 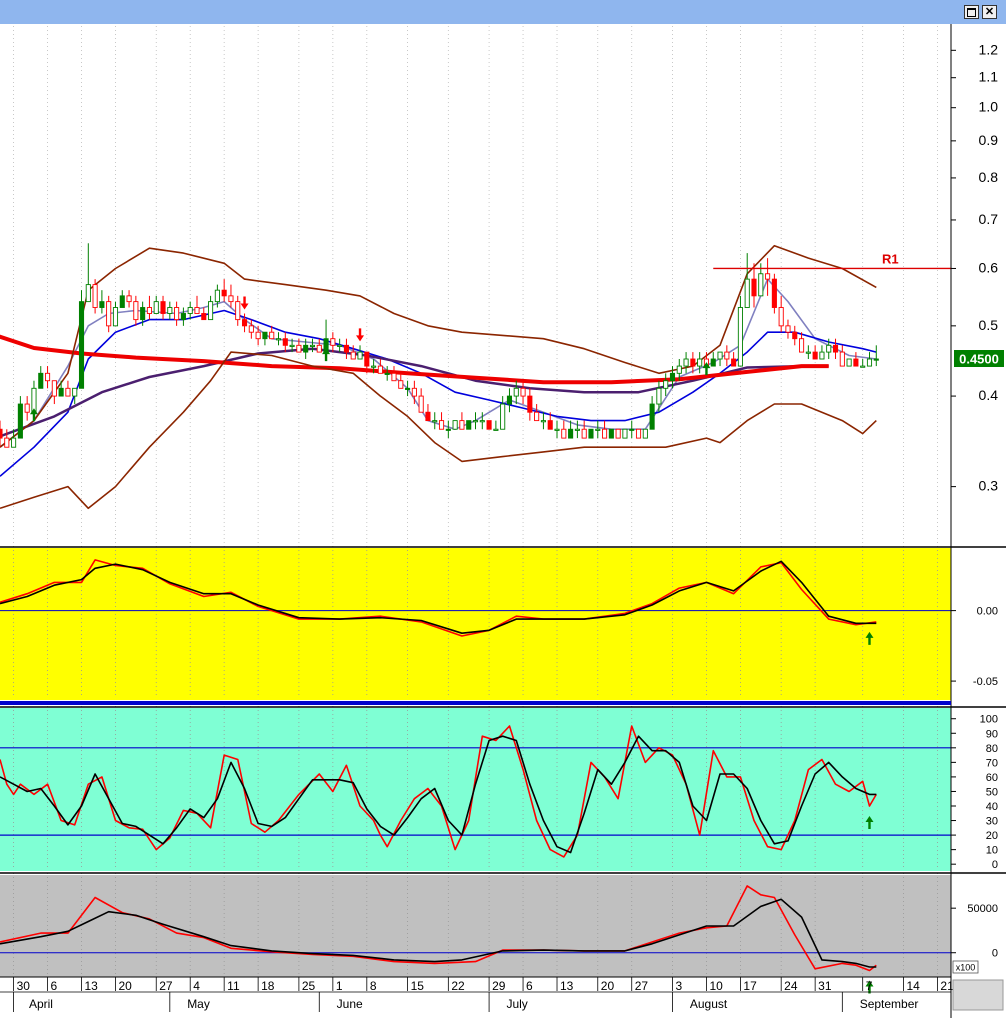 I want to click on maximize-button, so click(x=971, y=12).